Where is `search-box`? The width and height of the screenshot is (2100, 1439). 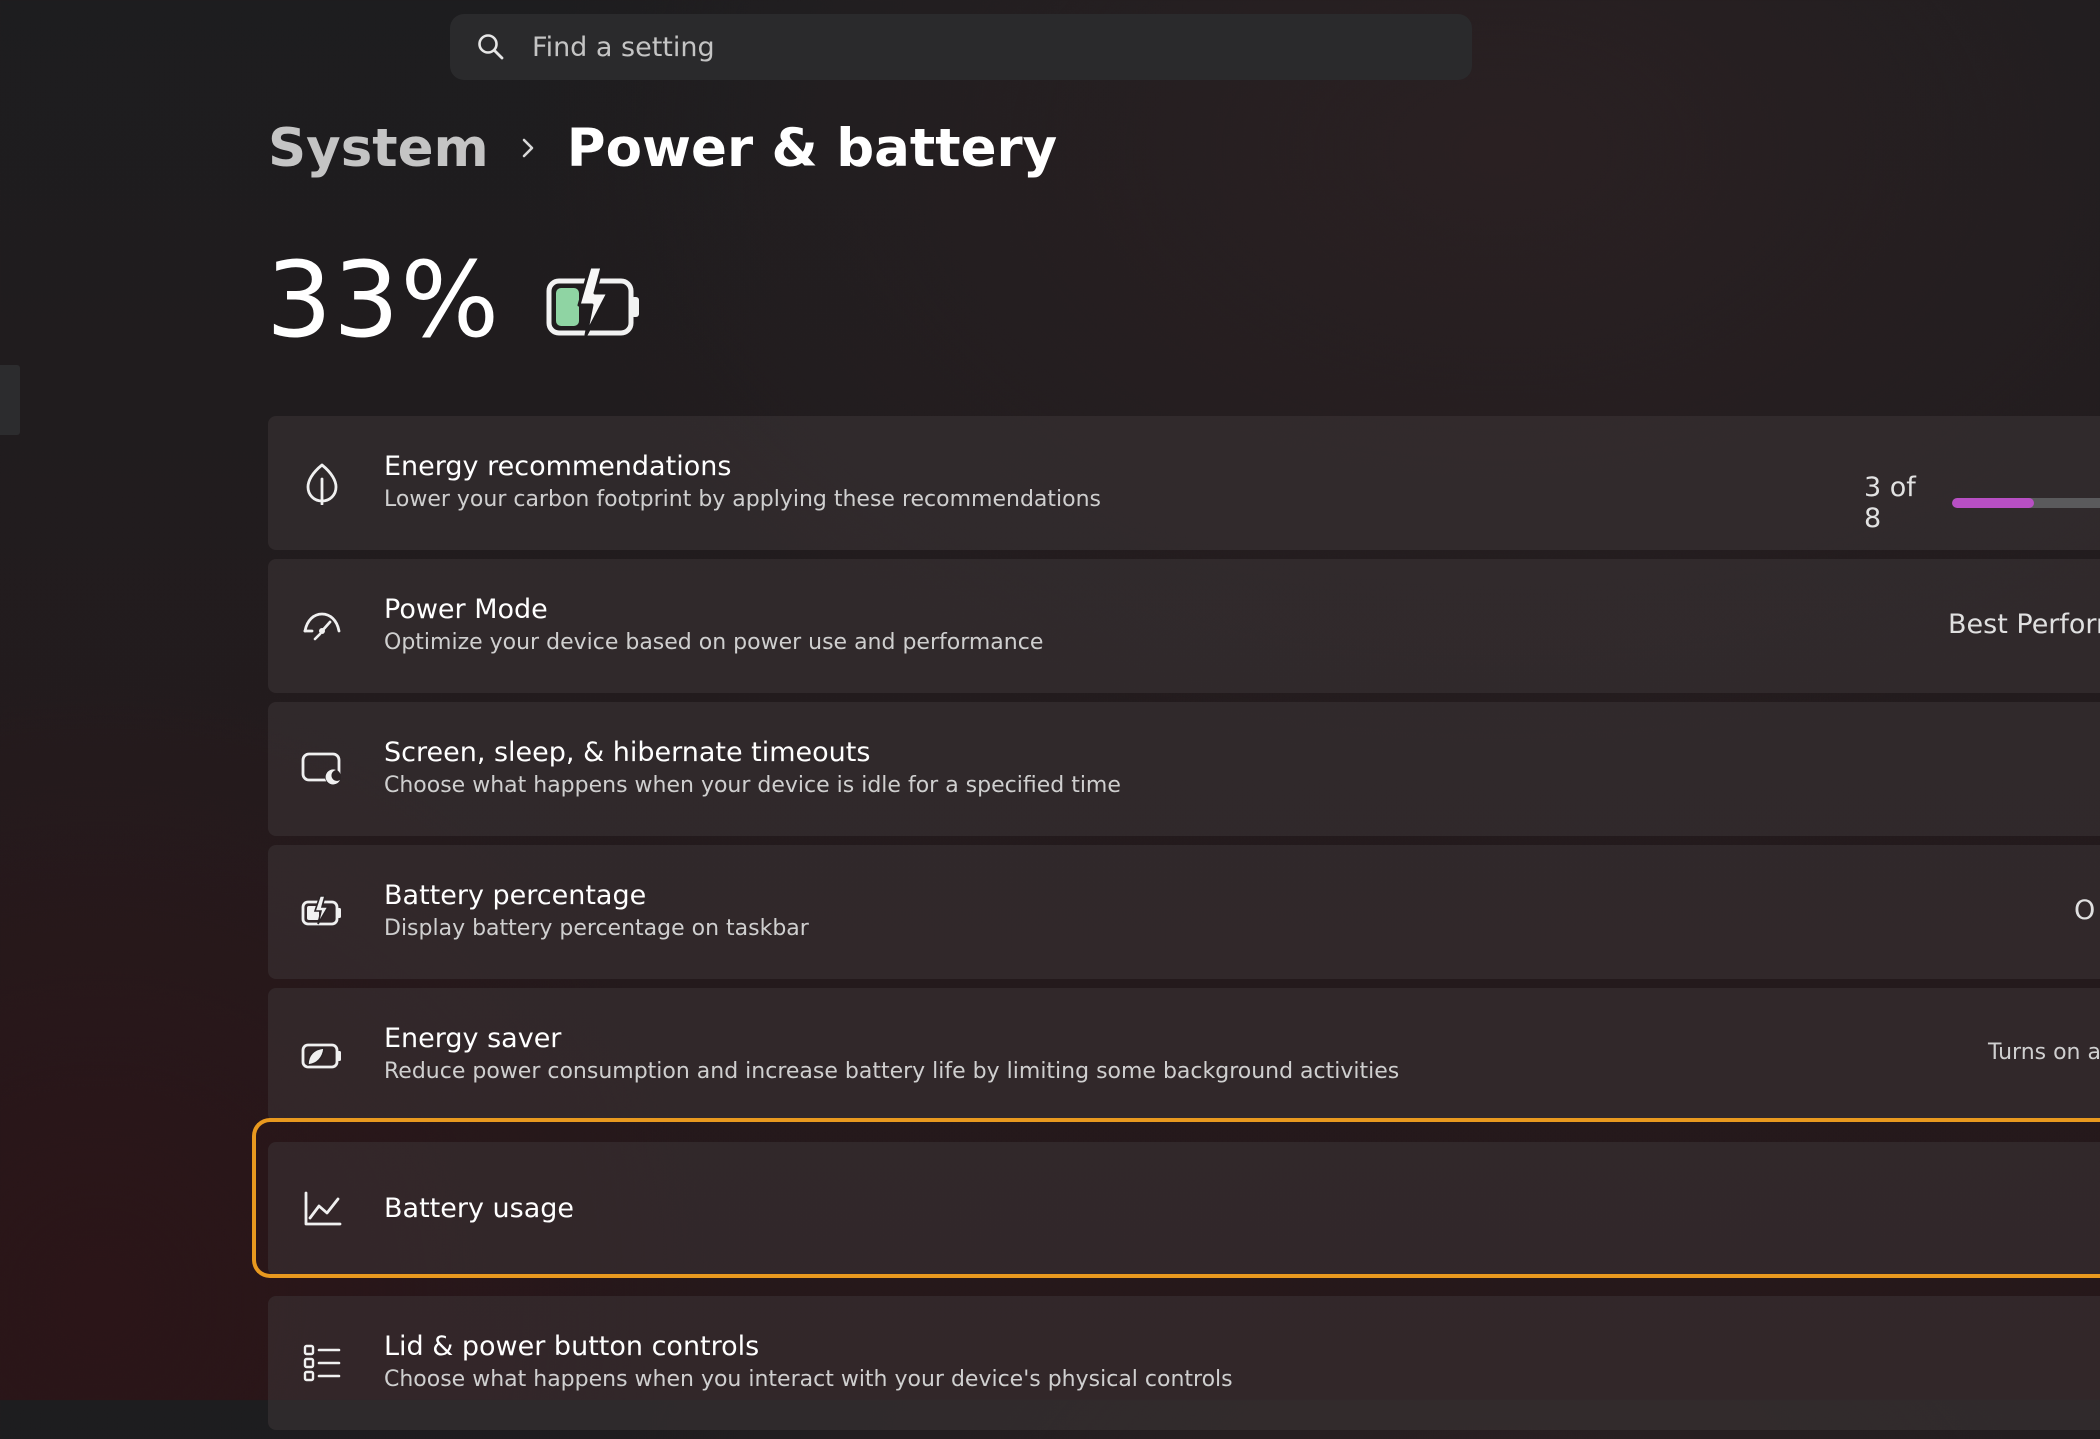
search-box is located at coordinates (961, 47).